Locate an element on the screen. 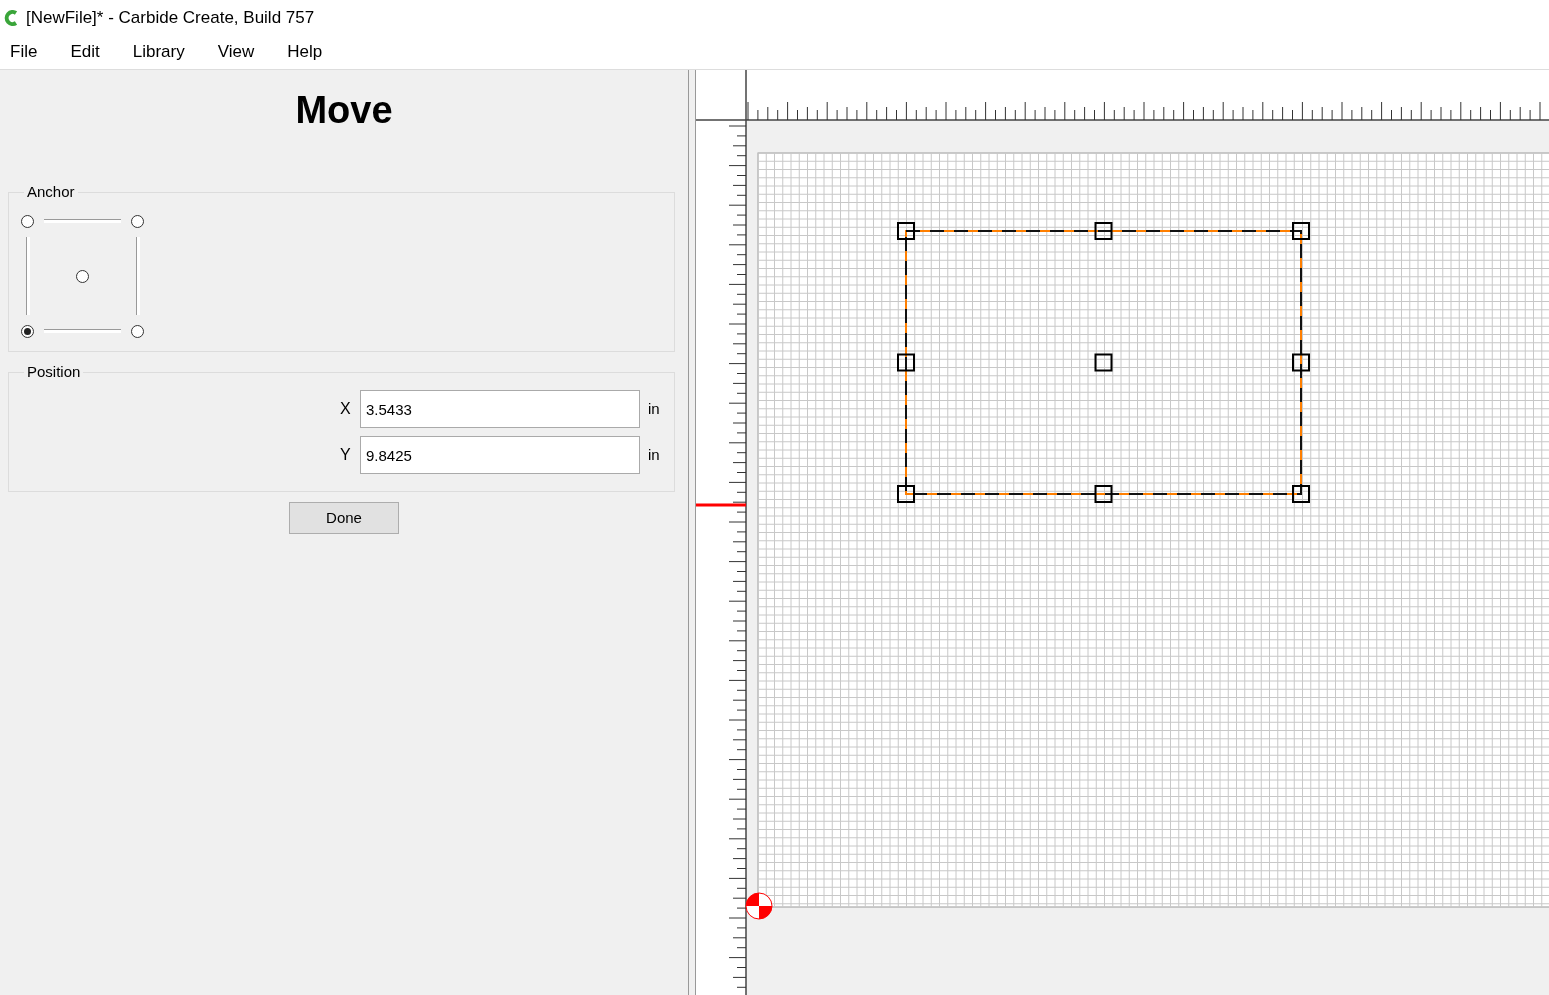  app-logo-icon is located at coordinates (11, 17).